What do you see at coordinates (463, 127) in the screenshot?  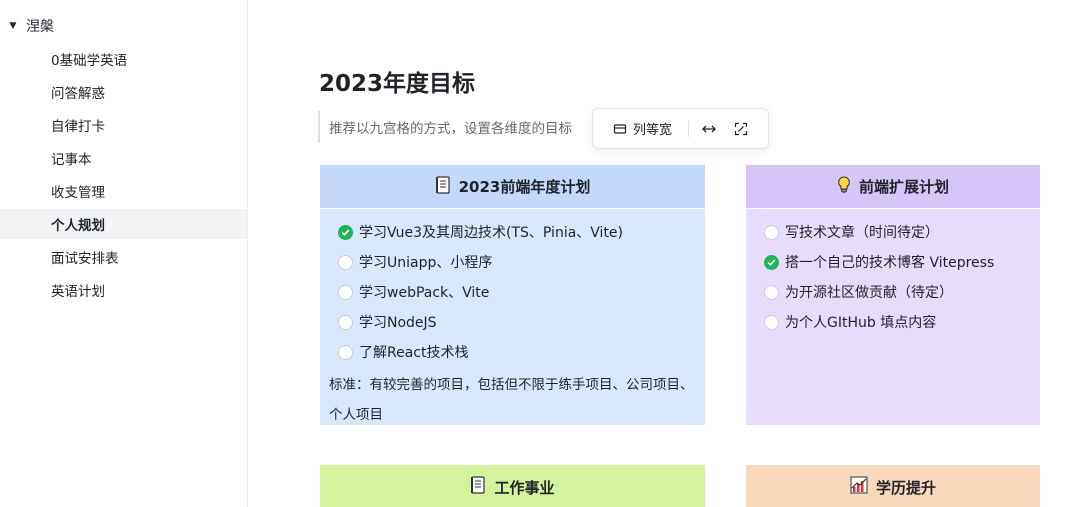 I see `quote-block: 推荐以九宫格的方式，设置各维度的目标` at bounding box center [463, 127].